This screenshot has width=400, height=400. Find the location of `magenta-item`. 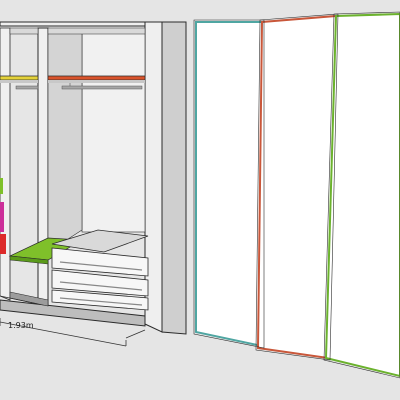

magenta-item is located at coordinates (2, 217).